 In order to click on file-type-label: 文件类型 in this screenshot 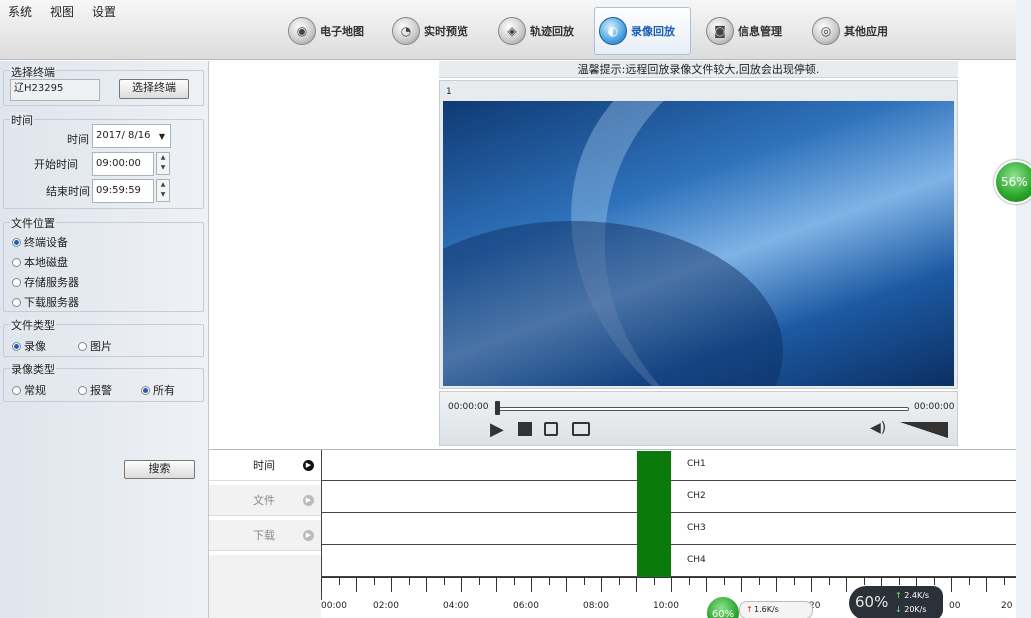, I will do `click(33, 325)`.